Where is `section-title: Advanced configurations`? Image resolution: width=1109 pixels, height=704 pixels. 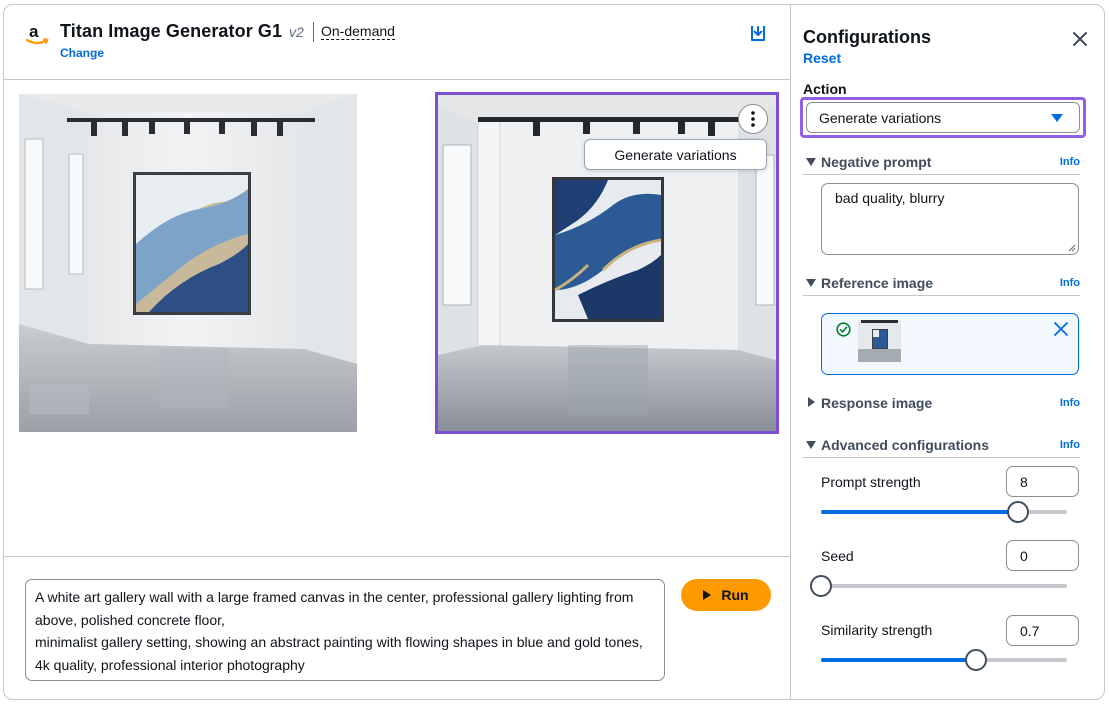
section-title: Advanced configurations is located at coordinates (905, 445).